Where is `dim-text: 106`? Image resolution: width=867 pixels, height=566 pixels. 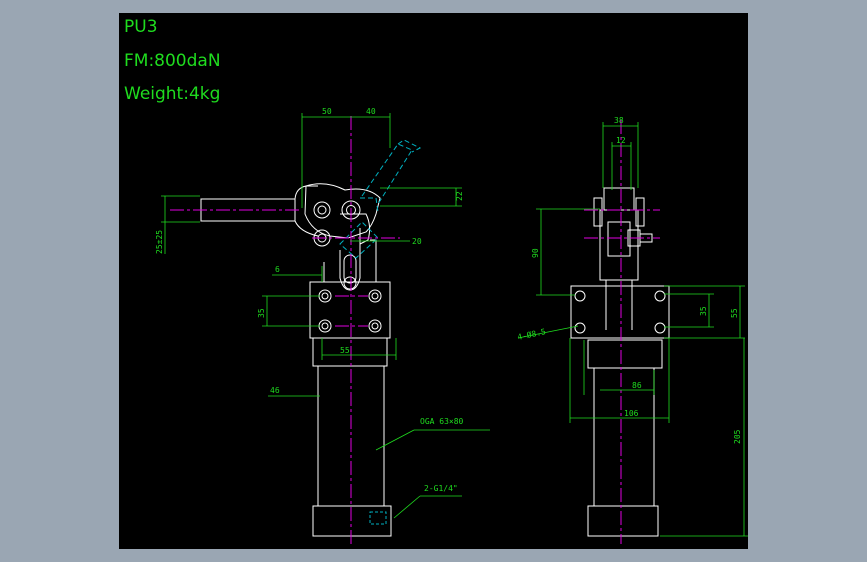
dim-text: 106 is located at coordinates (631, 413).